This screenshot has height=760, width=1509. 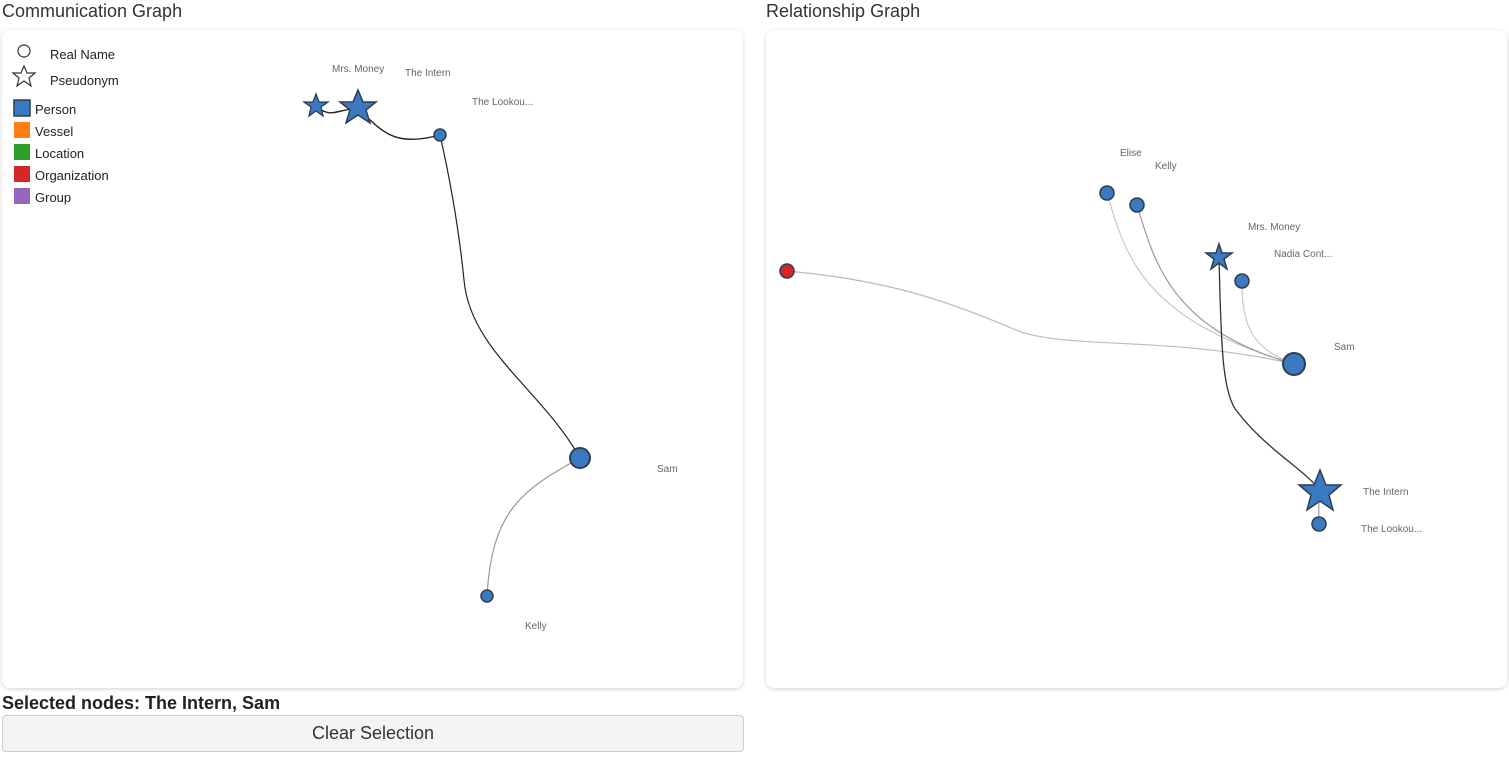 I want to click on communication-graph-title: Communication Graph, so click(x=92, y=11).